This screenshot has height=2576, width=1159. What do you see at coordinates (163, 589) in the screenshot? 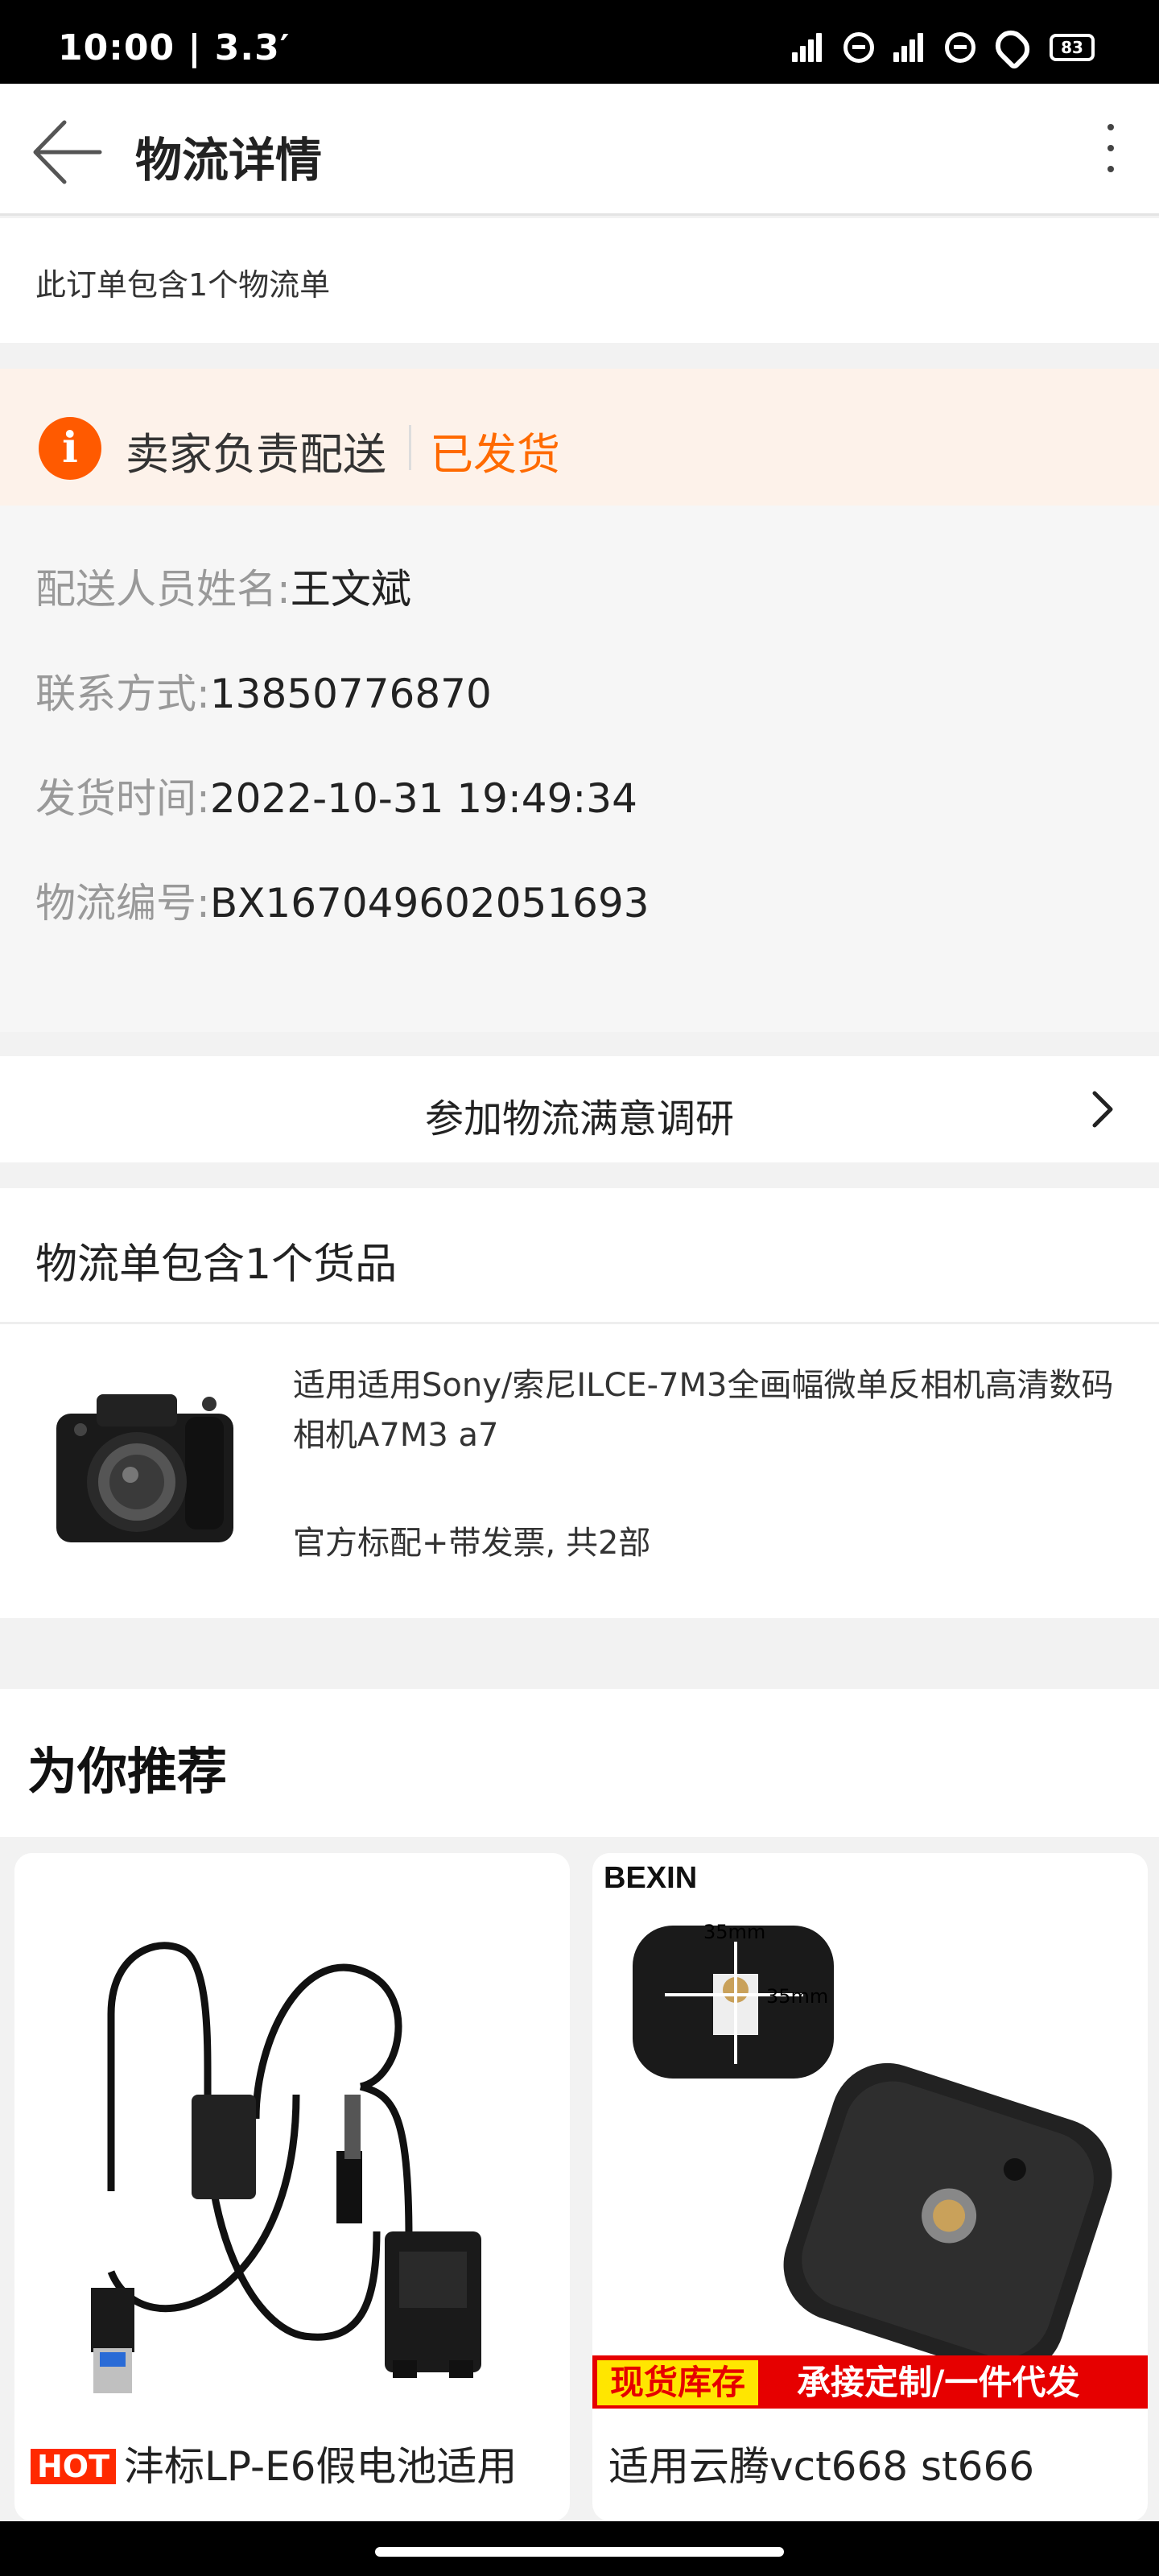
I see `courier-name-label: 配送人员姓名:` at bounding box center [163, 589].